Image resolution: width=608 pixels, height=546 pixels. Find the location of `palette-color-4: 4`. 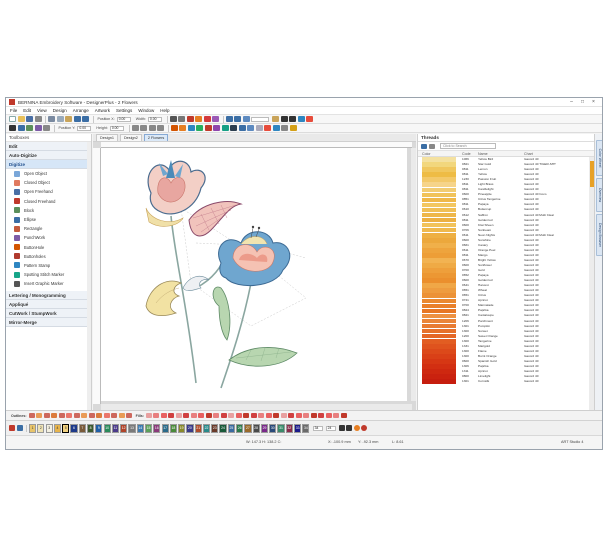

palette-color-4: 4 is located at coordinates (57, 428).